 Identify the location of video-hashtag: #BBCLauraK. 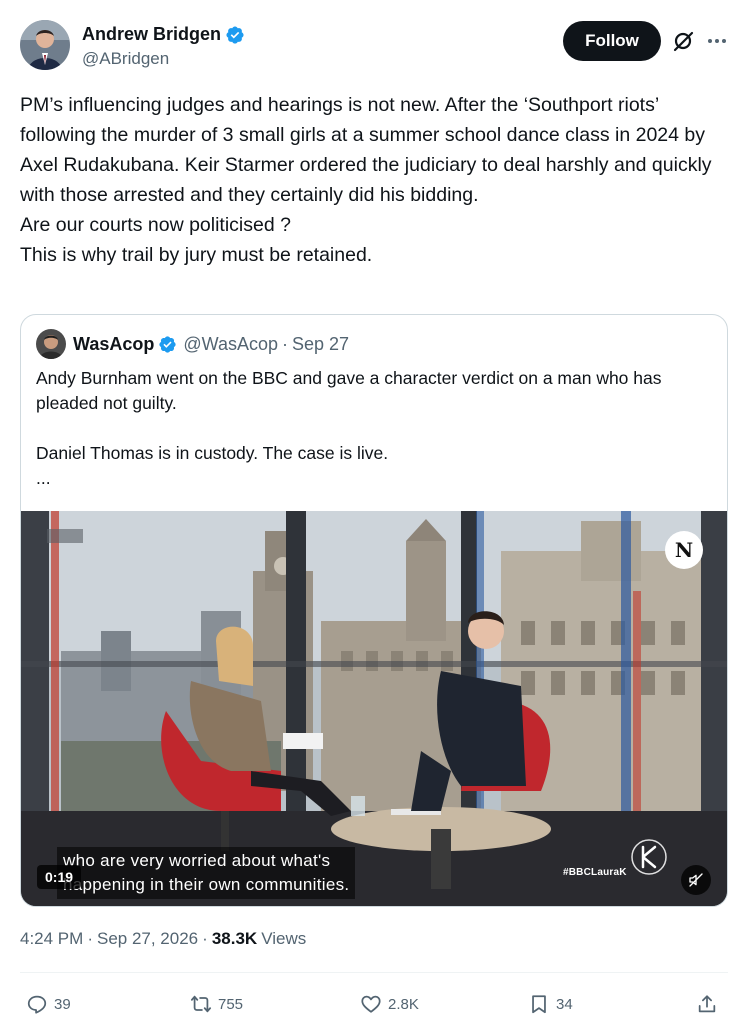
(595, 872).